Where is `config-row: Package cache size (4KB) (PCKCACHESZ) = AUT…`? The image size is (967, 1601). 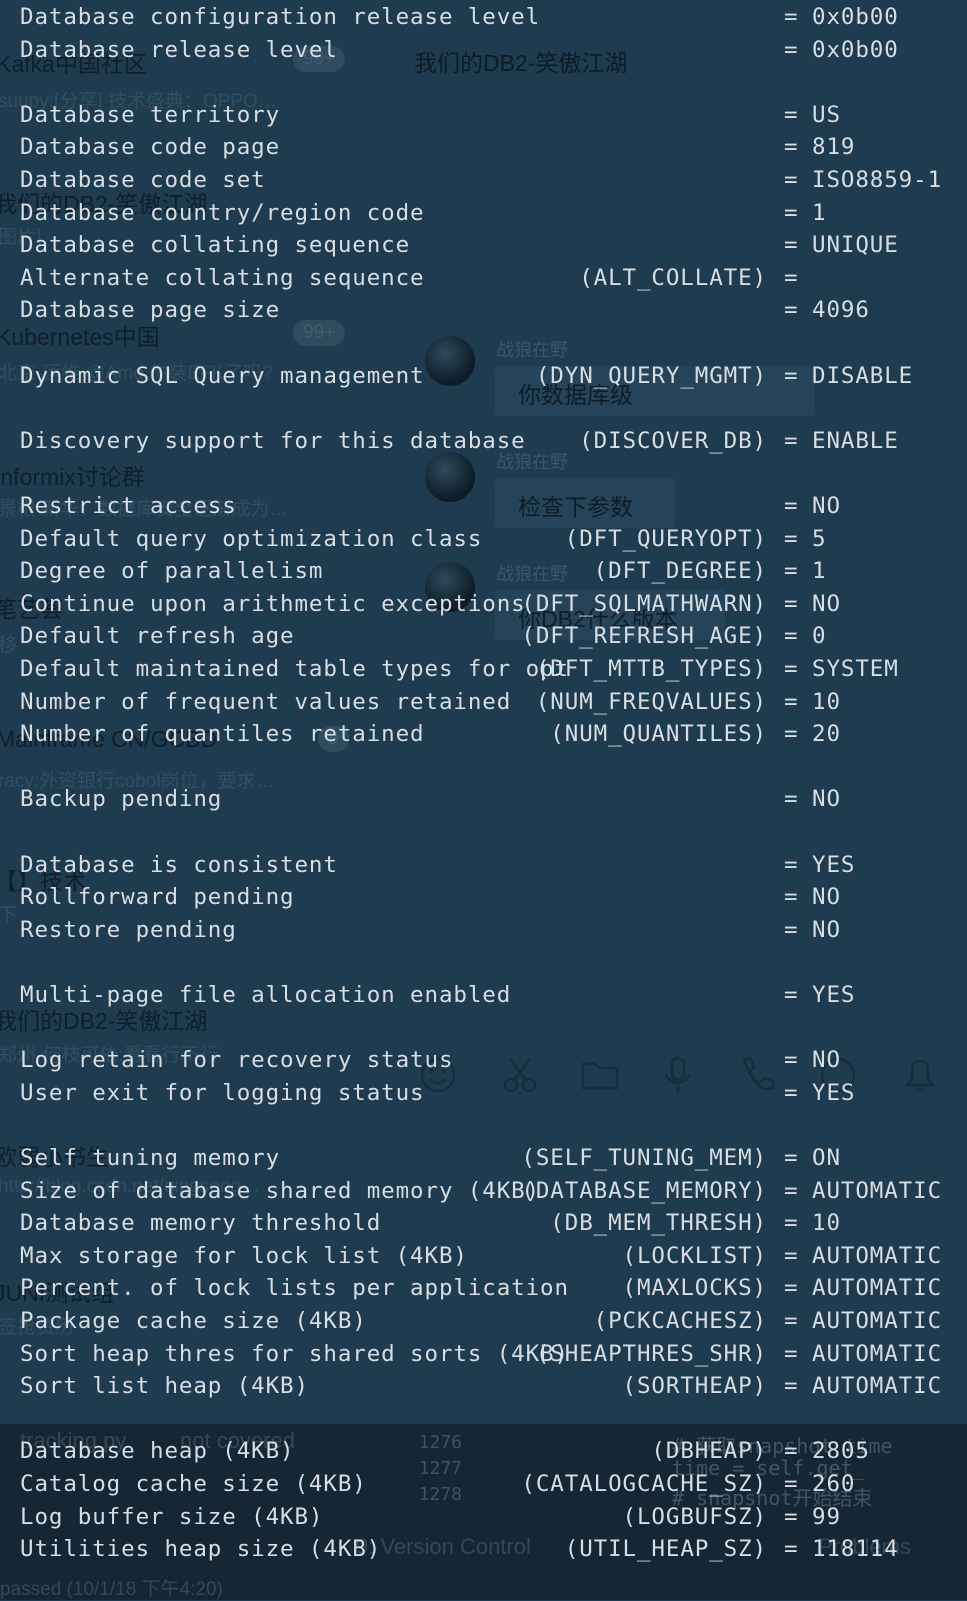
config-row: Package cache size (4KB) (PCKCACHESZ) = AUT… is located at coordinates (483, 1321).